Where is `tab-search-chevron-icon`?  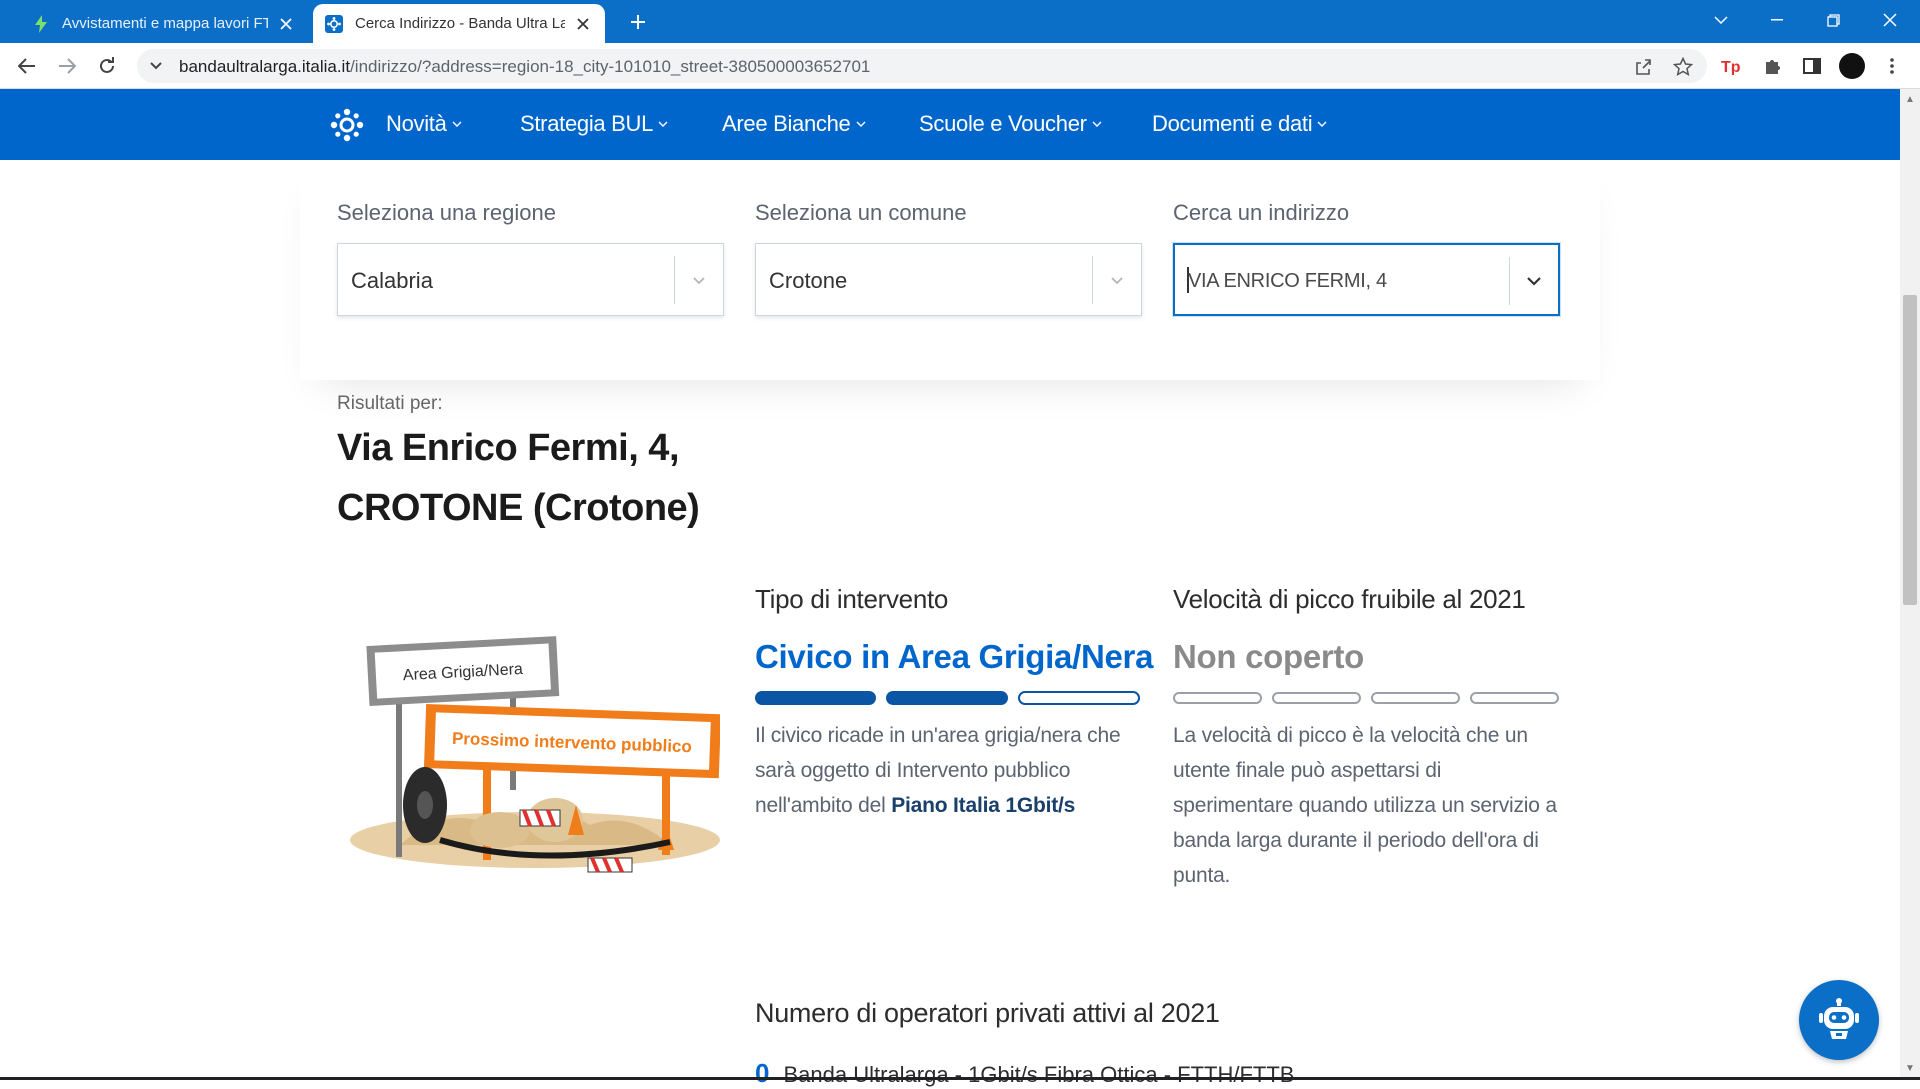
tab-search-chevron-icon is located at coordinates (1721, 20).